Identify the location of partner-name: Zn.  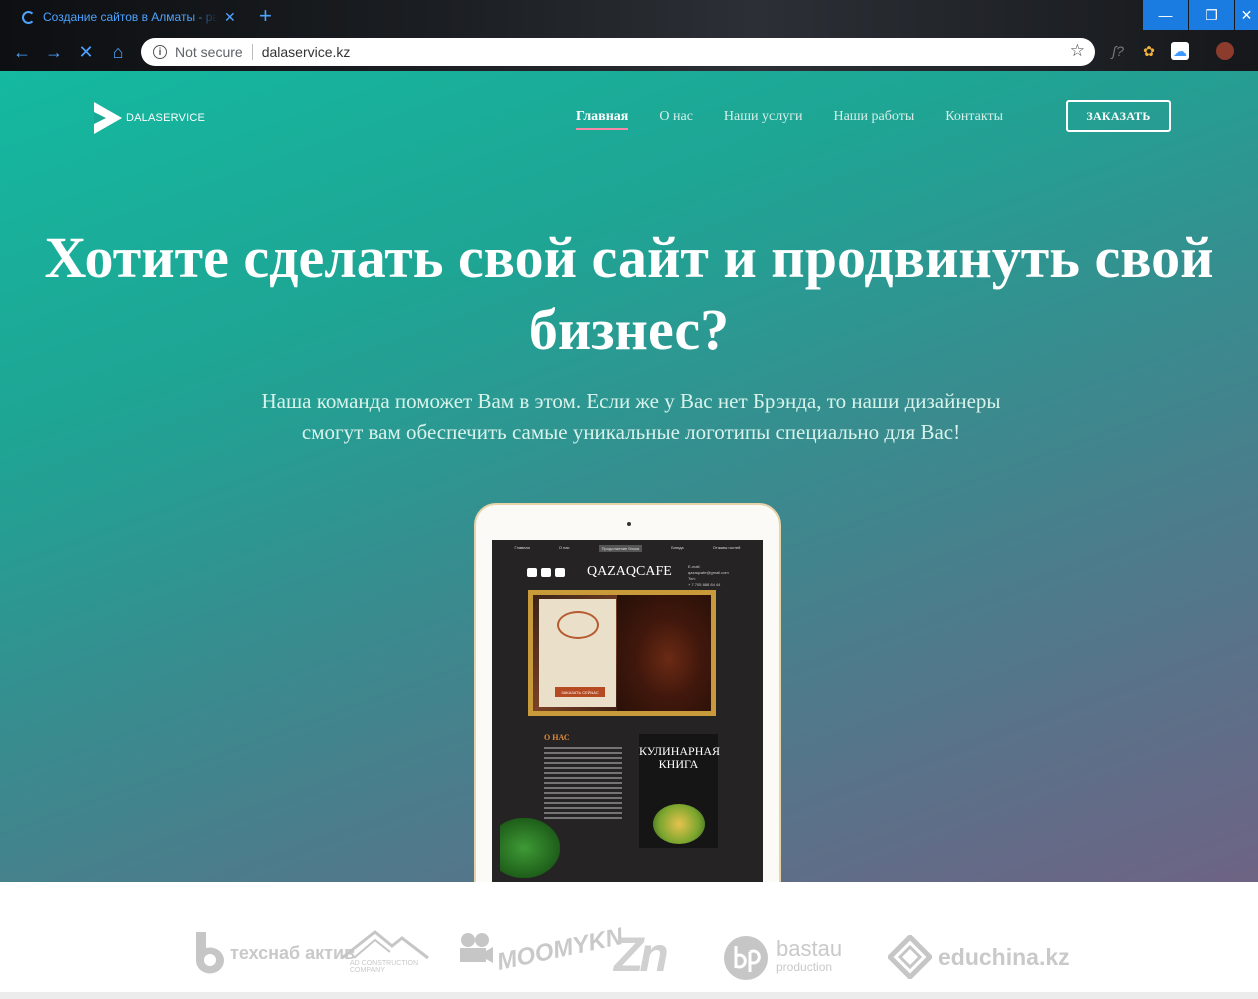
(641, 955).